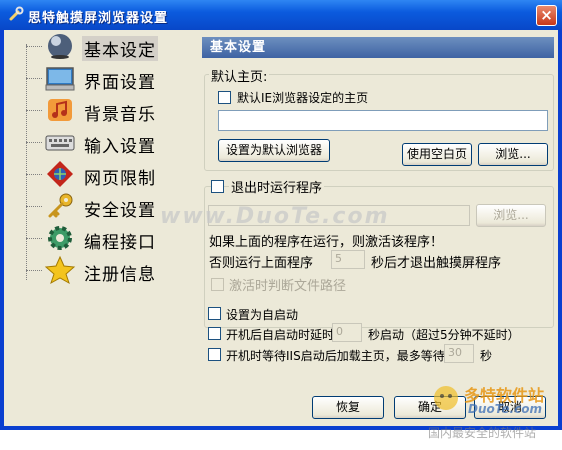 The height and width of the screenshot is (450, 562). Describe the element at coordinates (60, 174) in the screenshot. I see `web-restrict-icon` at that location.